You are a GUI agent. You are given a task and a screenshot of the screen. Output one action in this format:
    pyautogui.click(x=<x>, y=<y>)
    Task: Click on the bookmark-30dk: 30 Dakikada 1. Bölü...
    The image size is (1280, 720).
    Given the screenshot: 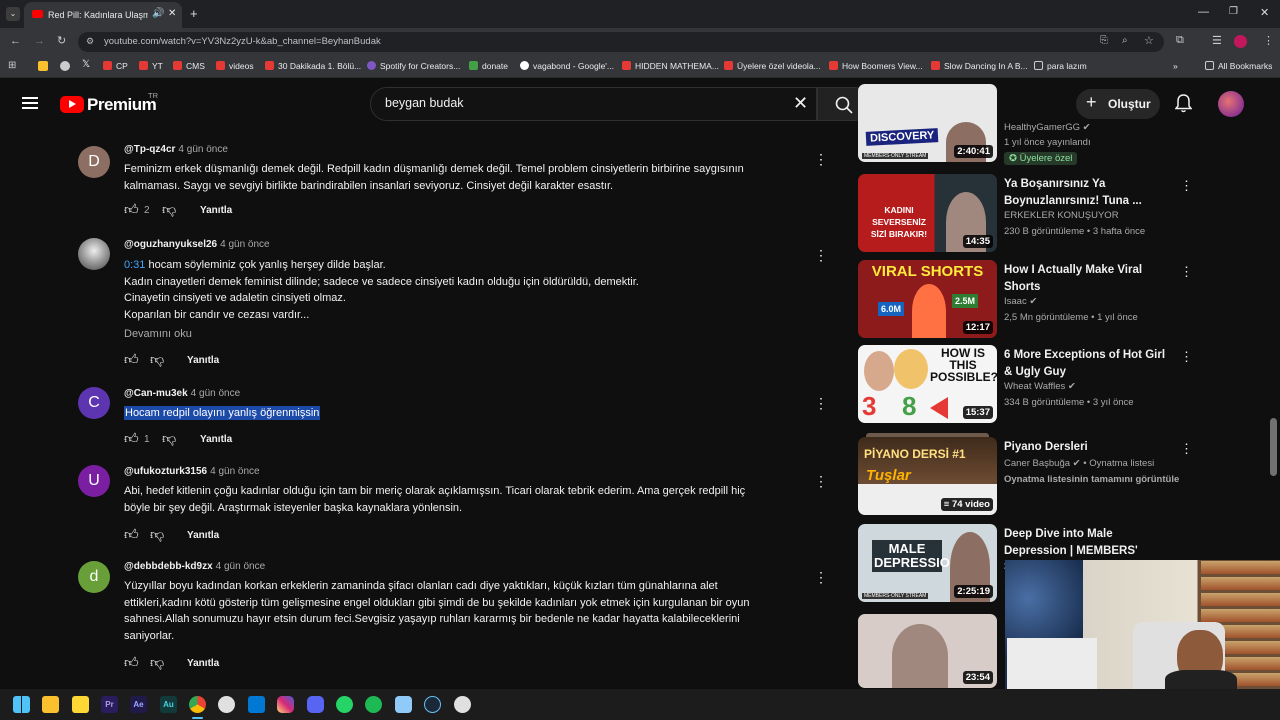 What is the action you would take?
    pyautogui.click(x=313, y=66)
    